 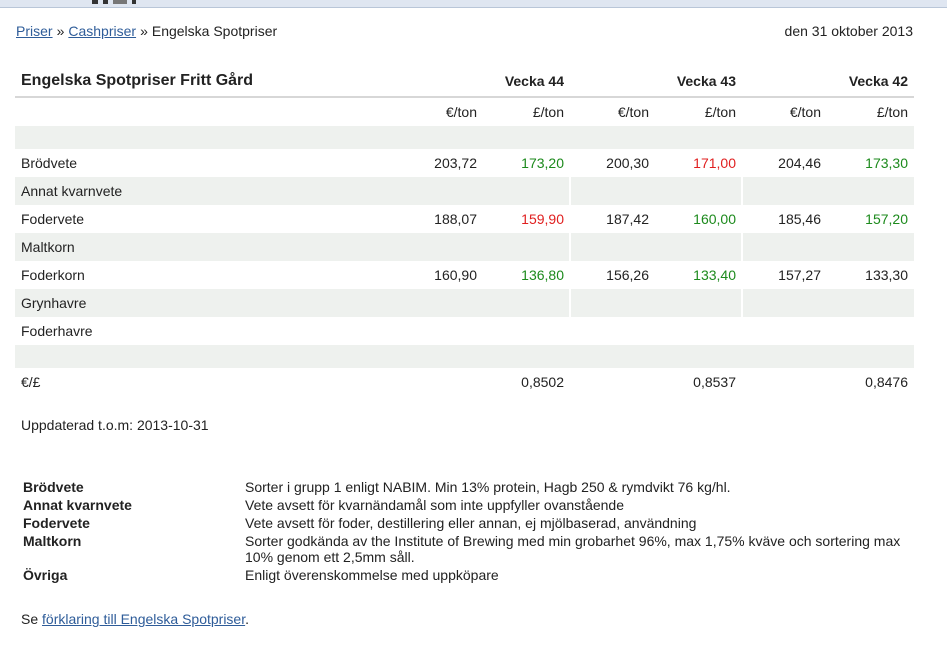 What do you see at coordinates (455, 163) in the screenshot?
I see `price-cell: 203,72` at bounding box center [455, 163].